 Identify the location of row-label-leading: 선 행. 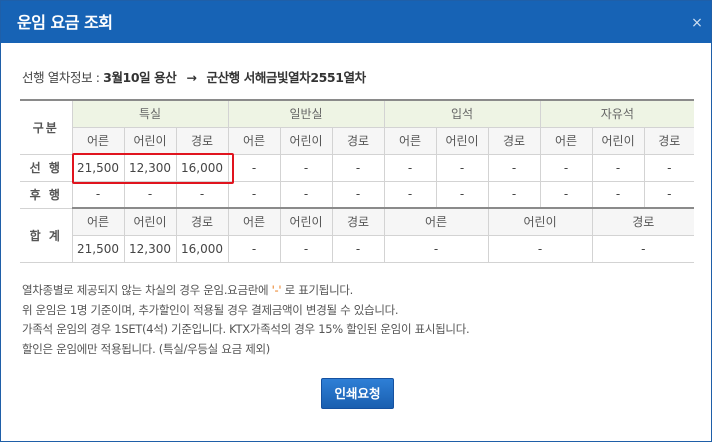
(46, 168).